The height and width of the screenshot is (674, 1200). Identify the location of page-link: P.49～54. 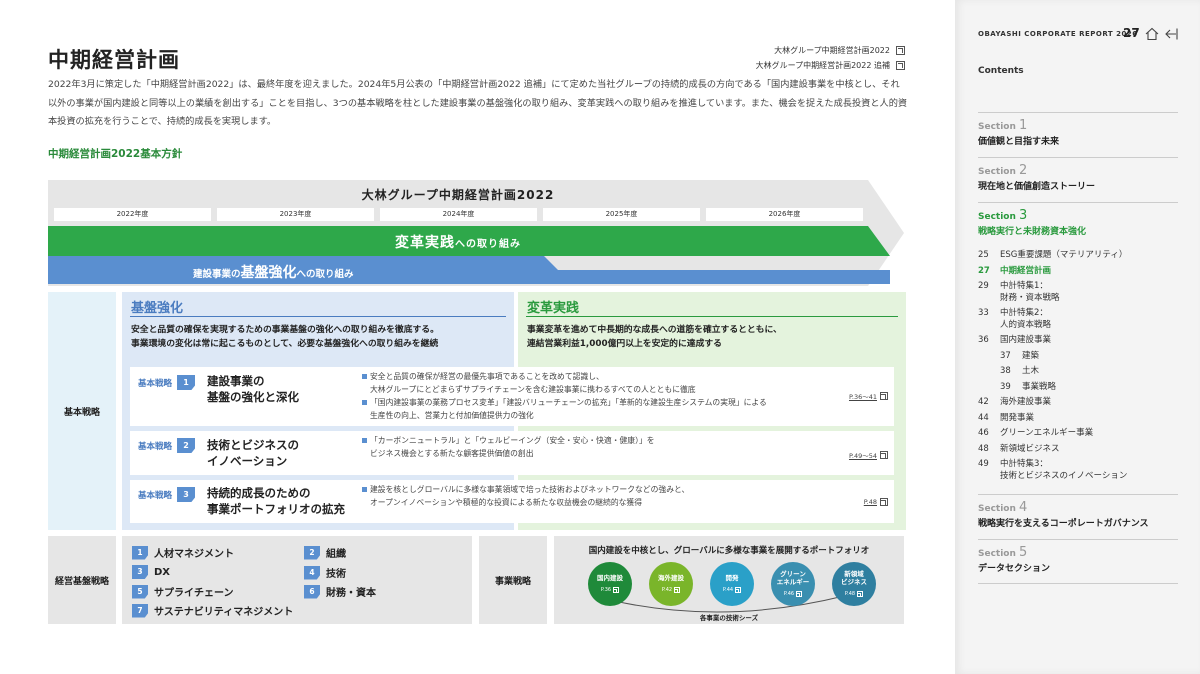
(868, 455).